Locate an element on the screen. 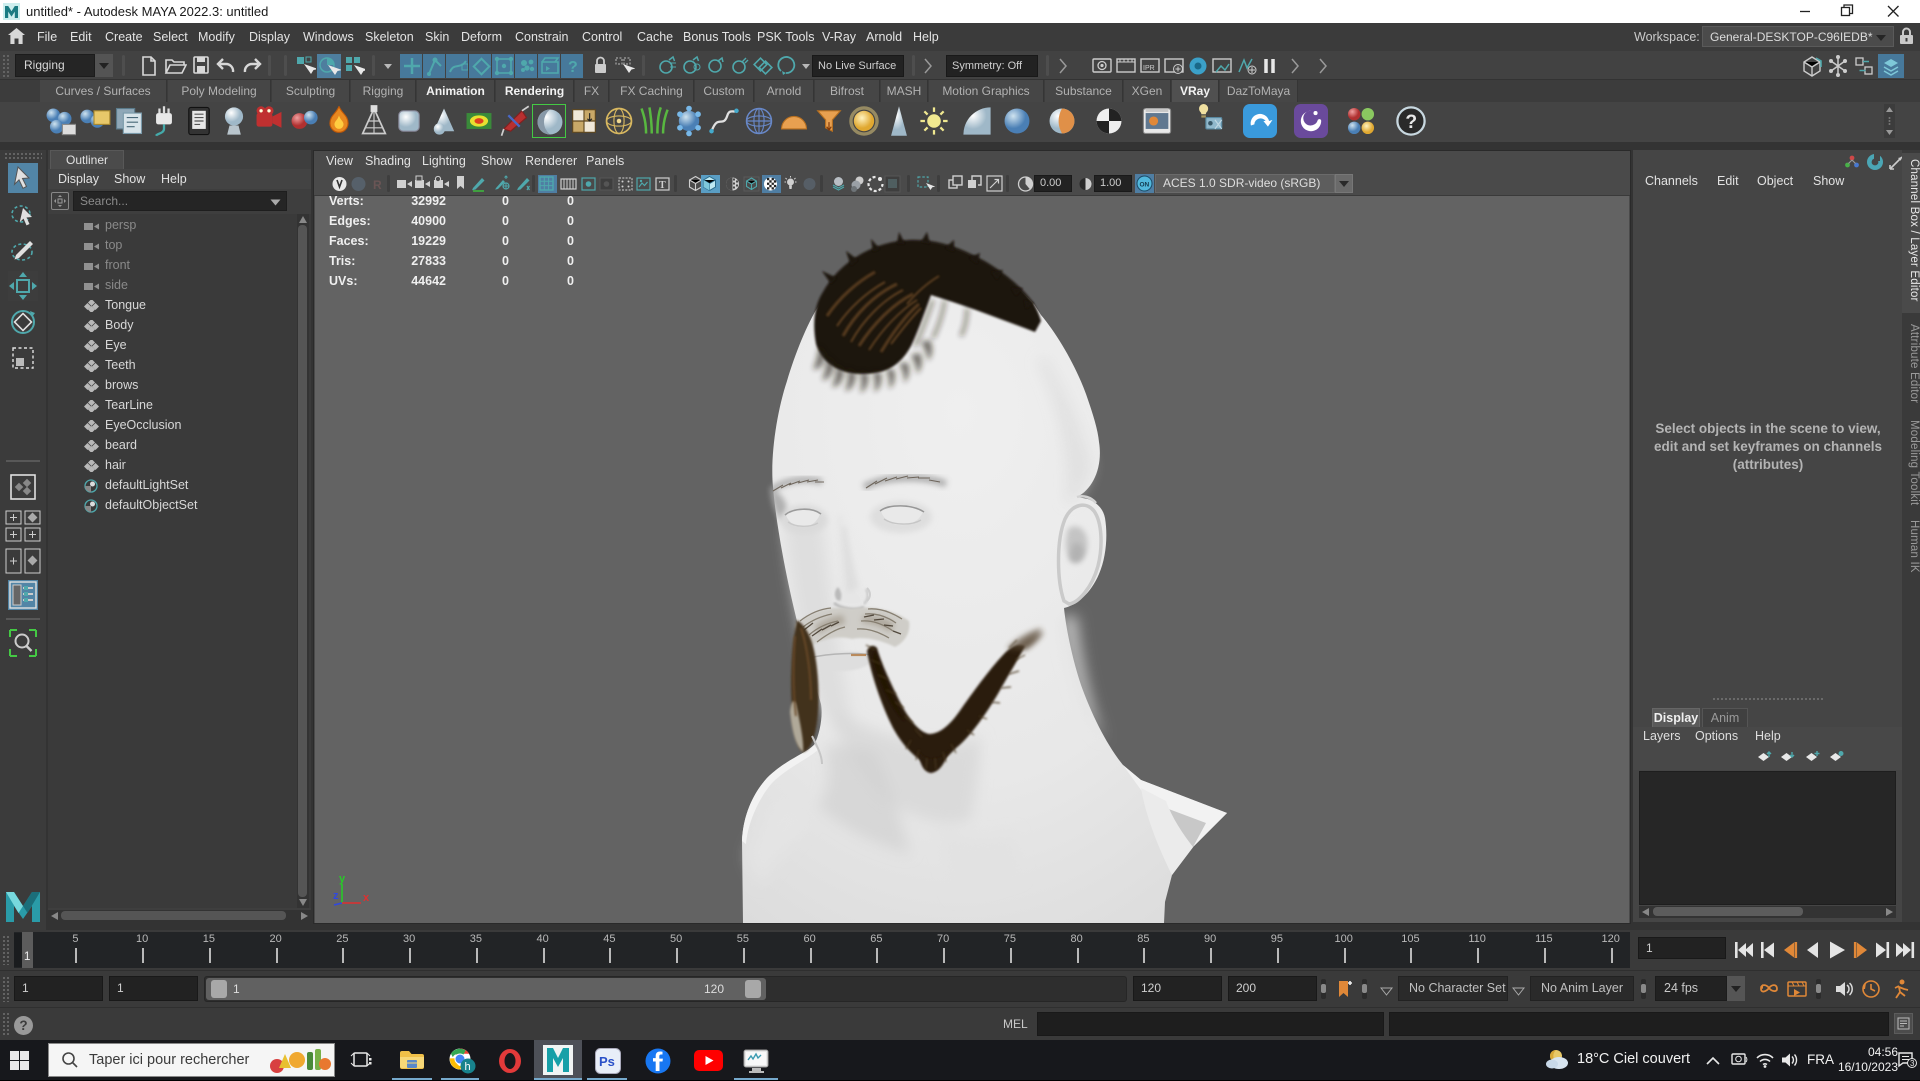 The image size is (1920, 1081). svg-text: R is located at coordinates (377, 185).